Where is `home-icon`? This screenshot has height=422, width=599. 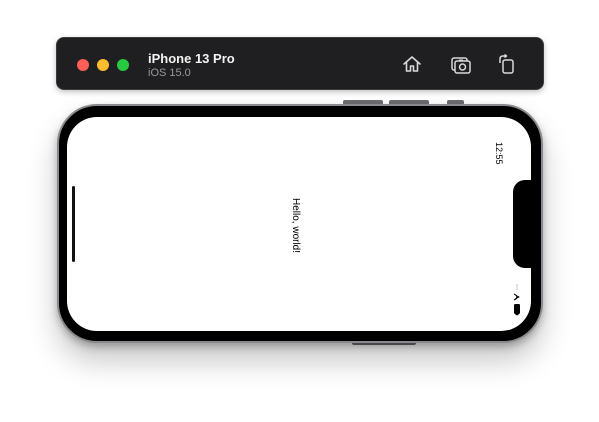 home-icon is located at coordinates (412, 64).